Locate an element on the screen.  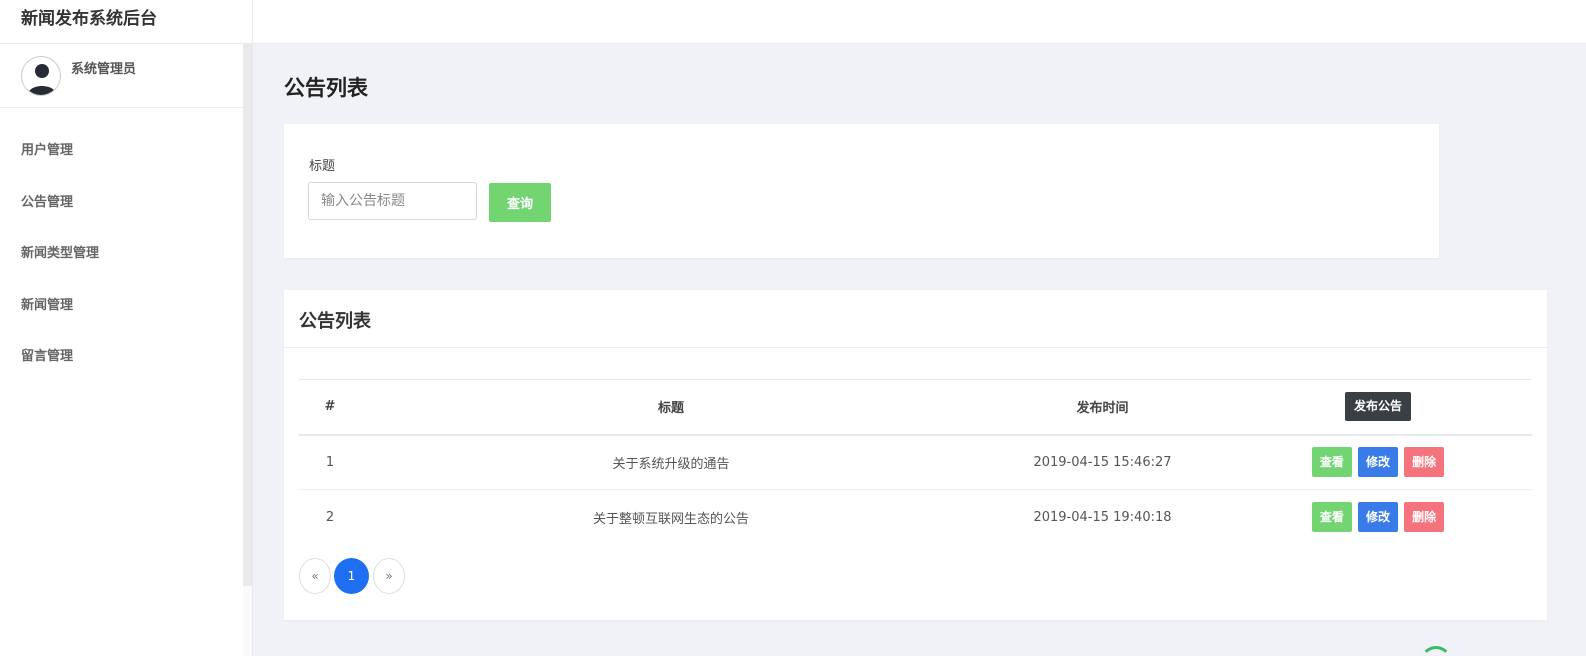
row-num: 2 is located at coordinates (330, 517).